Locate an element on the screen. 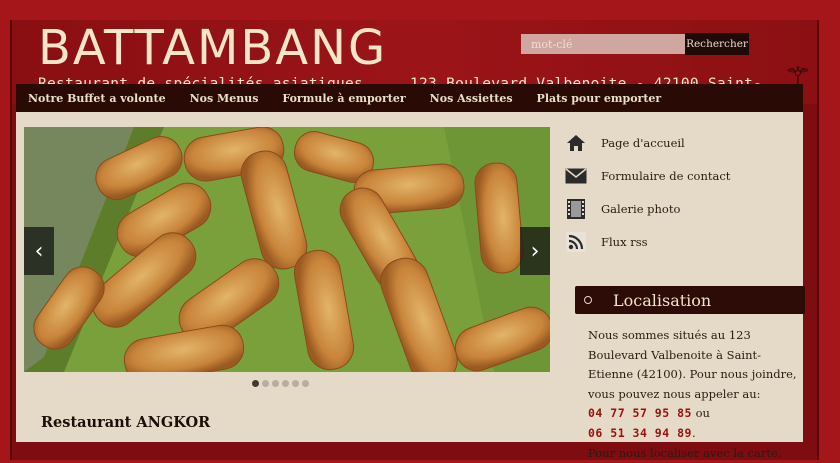 Image resolution: width=840 pixels, height=463 pixels. localisation-map-text: Pour nous localiser avec la carte, is located at coordinates (685, 452).